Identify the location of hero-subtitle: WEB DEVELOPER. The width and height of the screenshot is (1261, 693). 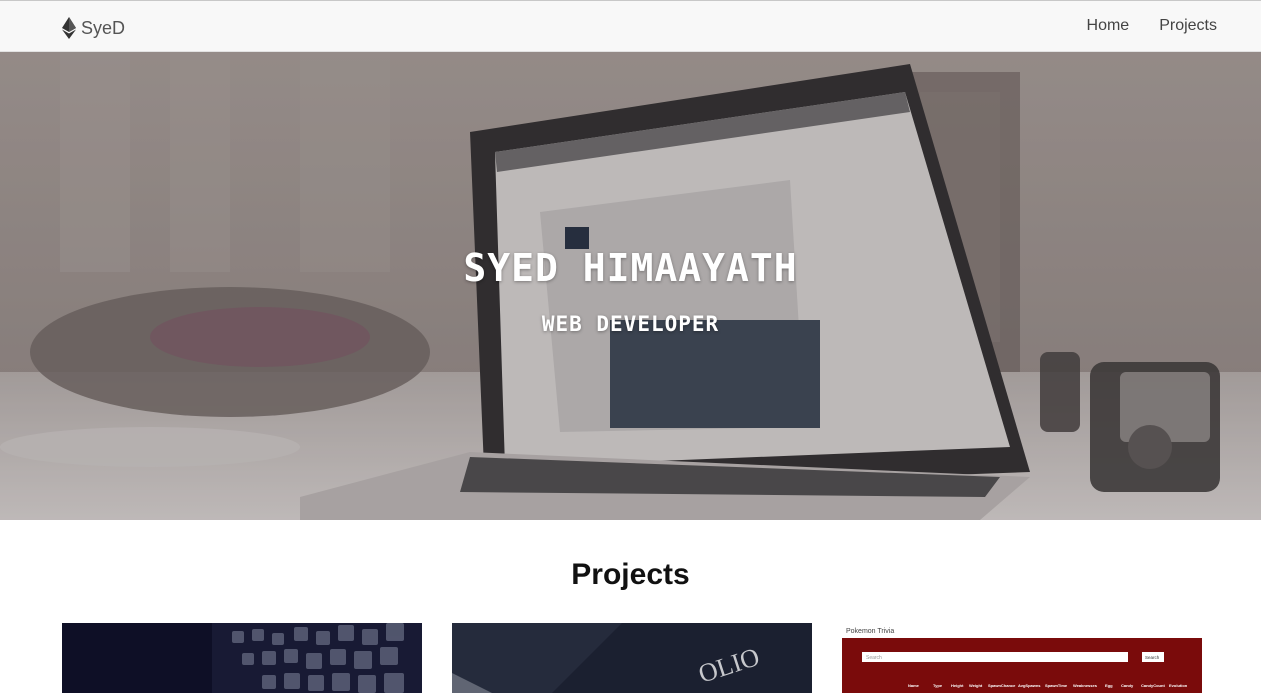
(630, 324).